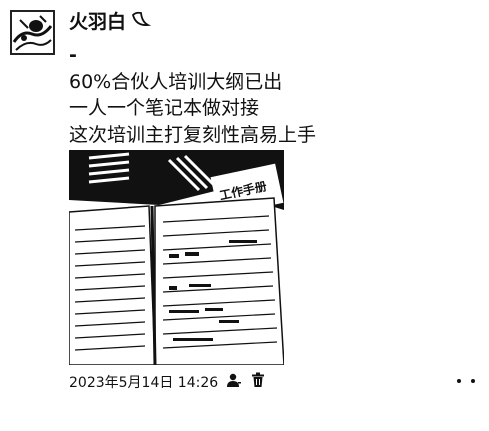  What do you see at coordinates (144, 383) in the screenshot?
I see `timestamp: 2023年5月14日 14:26` at bounding box center [144, 383].